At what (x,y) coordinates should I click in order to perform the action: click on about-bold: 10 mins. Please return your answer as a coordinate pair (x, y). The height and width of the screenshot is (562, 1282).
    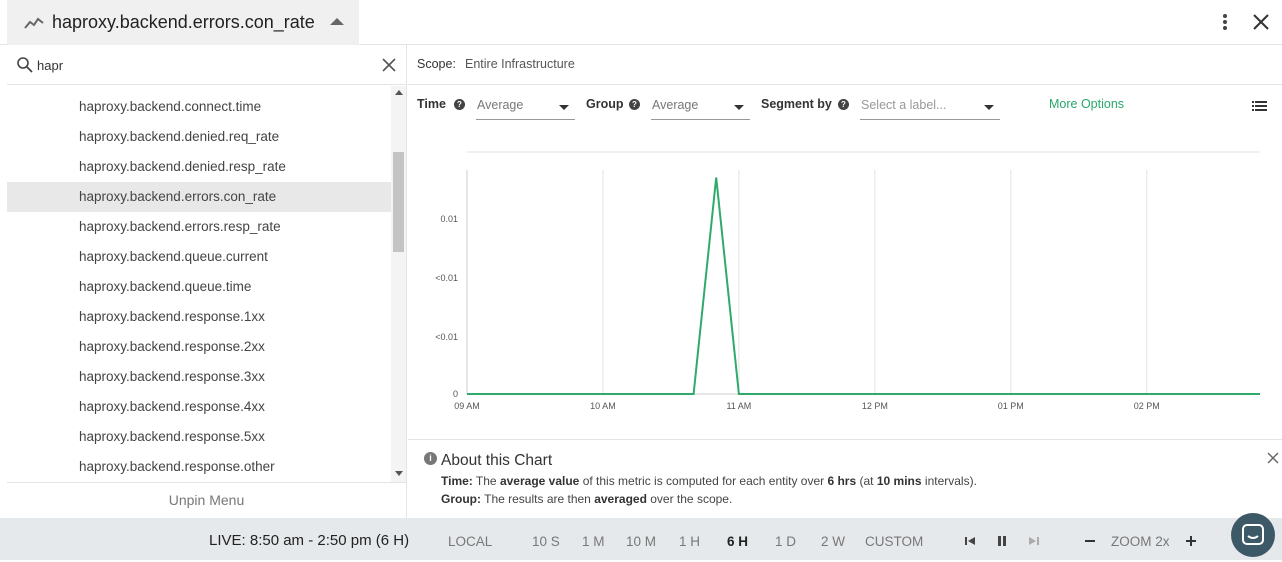
    Looking at the image, I should click on (899, 481).